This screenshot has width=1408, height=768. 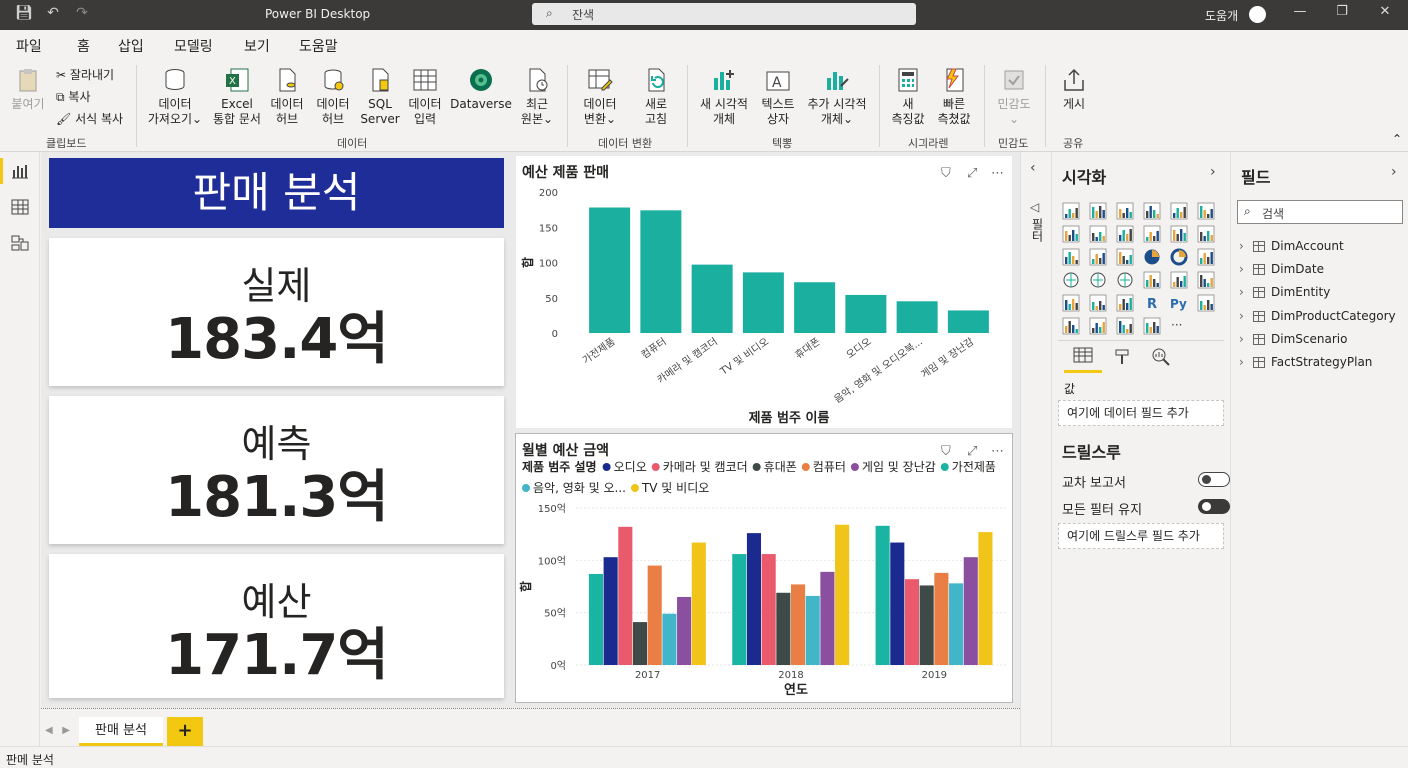 What do you see at coordinates (425, 96) in the screenshot?
I see `enter-data-button: 데이터 입력` at bounding box center [425, 96].